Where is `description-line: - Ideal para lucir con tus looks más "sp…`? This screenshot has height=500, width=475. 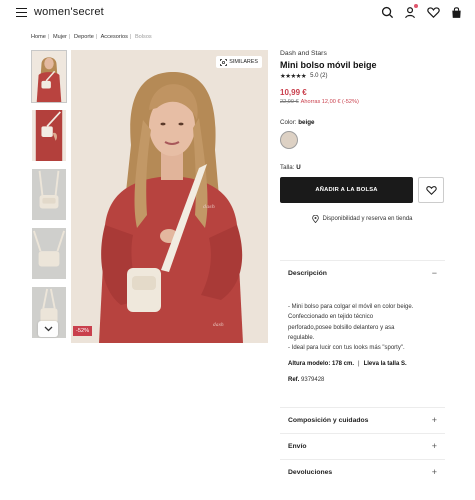 description-line: - Ideal para lucir con tus looks más "sp… is located at coordinates (346, 348).